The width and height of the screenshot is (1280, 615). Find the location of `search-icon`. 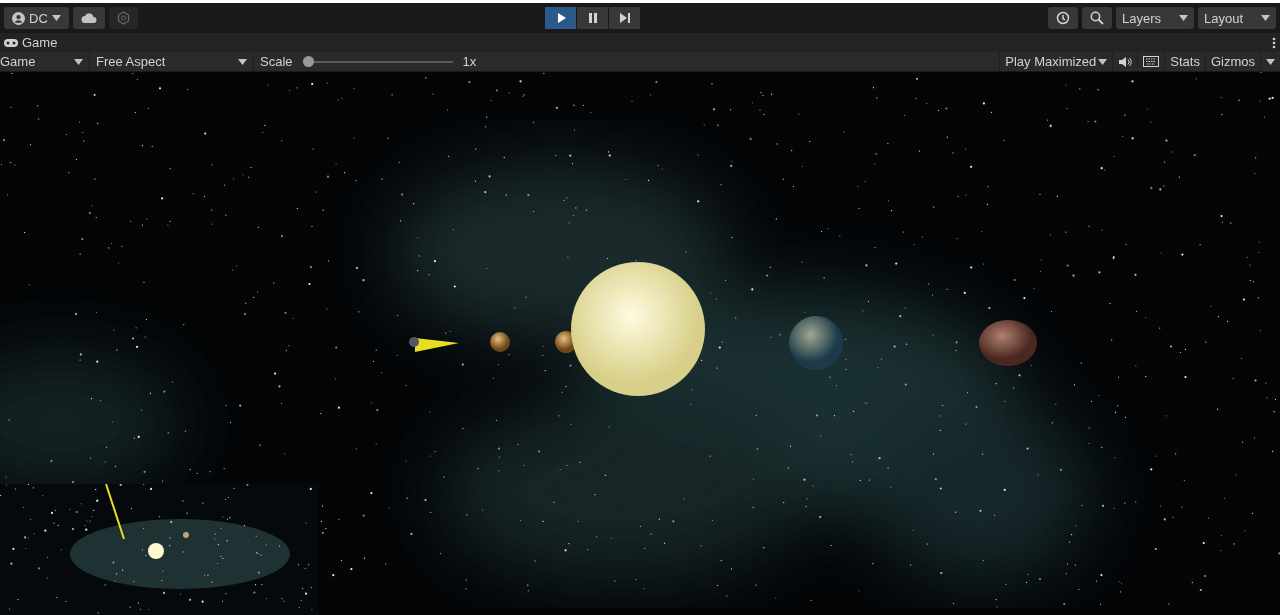

search-icon is located at coordinates (1097, 18).